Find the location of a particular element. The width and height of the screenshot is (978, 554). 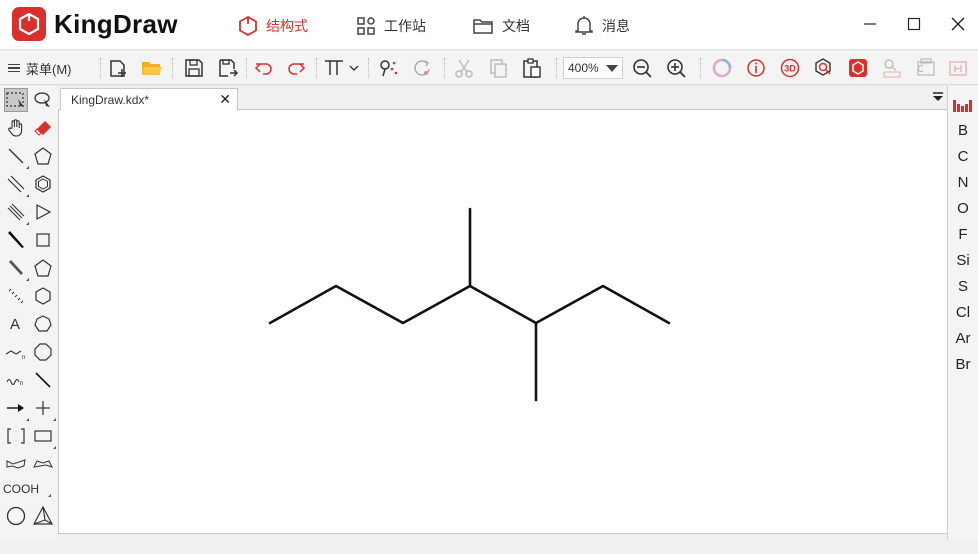

lasso-tool is located at coordinates (43, 100).